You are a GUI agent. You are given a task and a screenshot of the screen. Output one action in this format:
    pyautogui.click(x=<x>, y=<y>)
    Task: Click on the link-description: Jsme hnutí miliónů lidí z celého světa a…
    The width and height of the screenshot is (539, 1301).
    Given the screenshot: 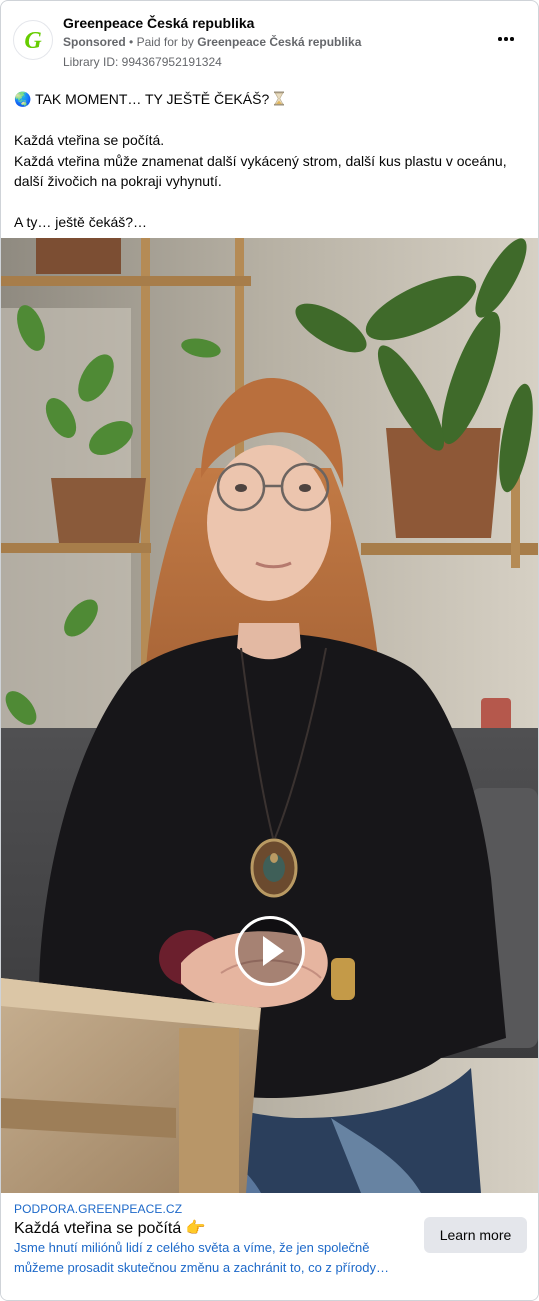 What is the action you would take?
    pyautogui.click(x=214, y=1258)
    